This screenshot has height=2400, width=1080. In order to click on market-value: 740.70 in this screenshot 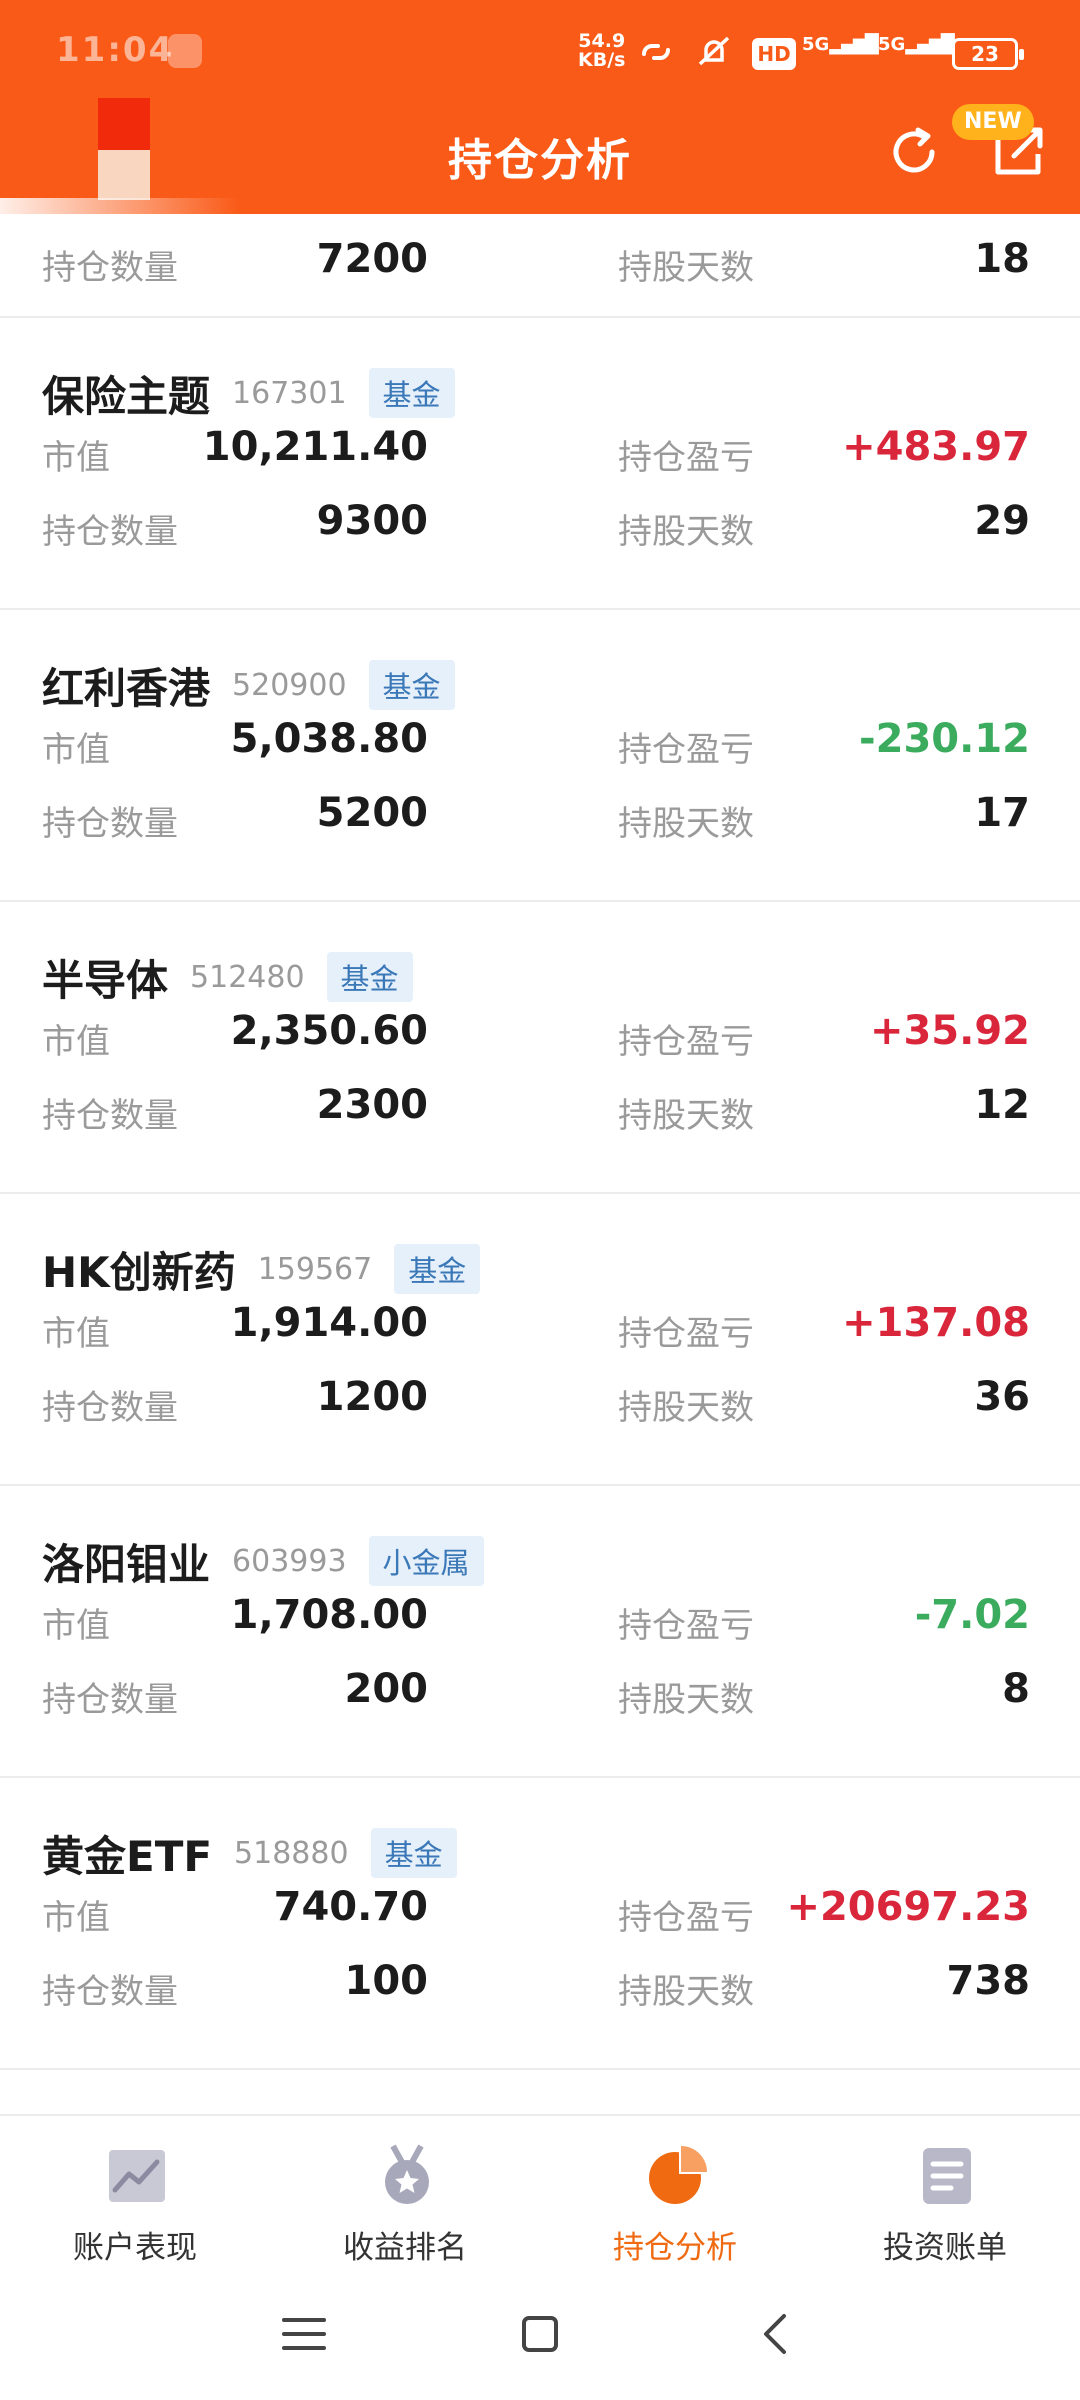, I will do `click(350, 1907)`.